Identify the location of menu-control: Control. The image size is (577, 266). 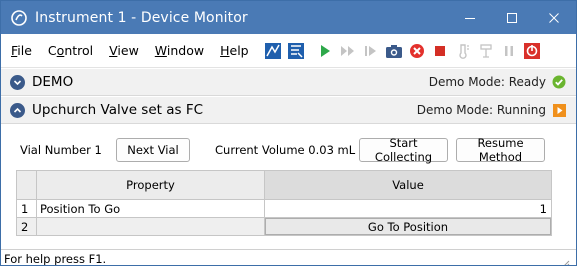
(70, 51).